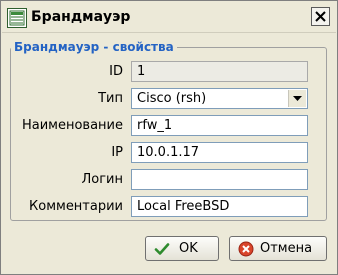 The height and width of the screenshot is (275, 338). I want to click on close-icon, so click(320, 16).